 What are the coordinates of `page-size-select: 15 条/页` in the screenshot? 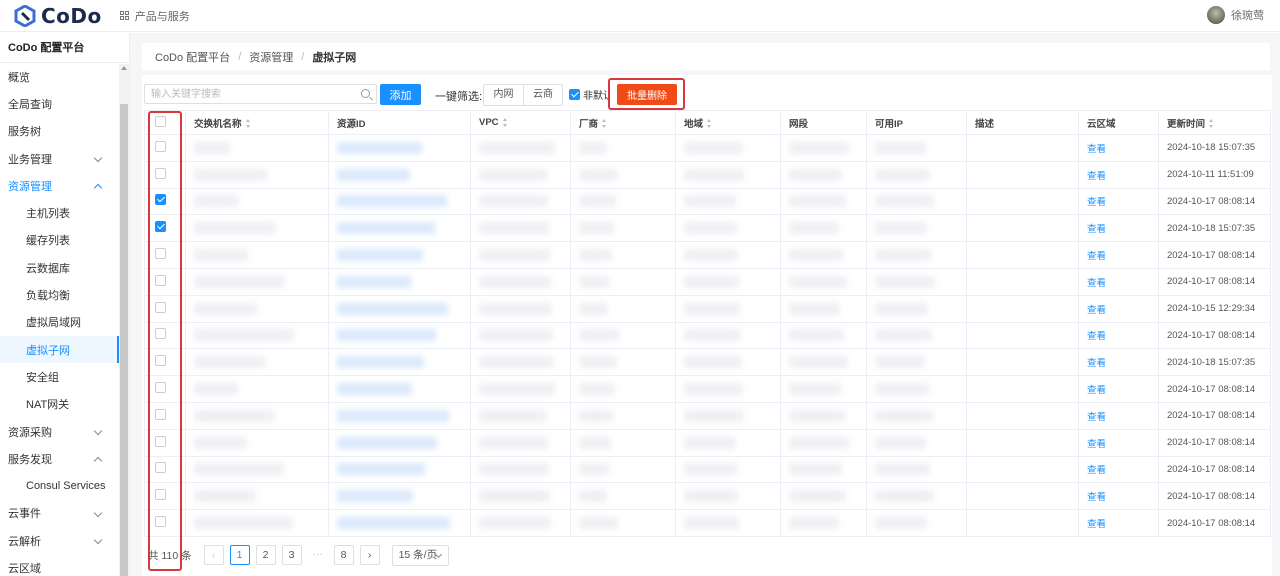 It's located at (420, 555).